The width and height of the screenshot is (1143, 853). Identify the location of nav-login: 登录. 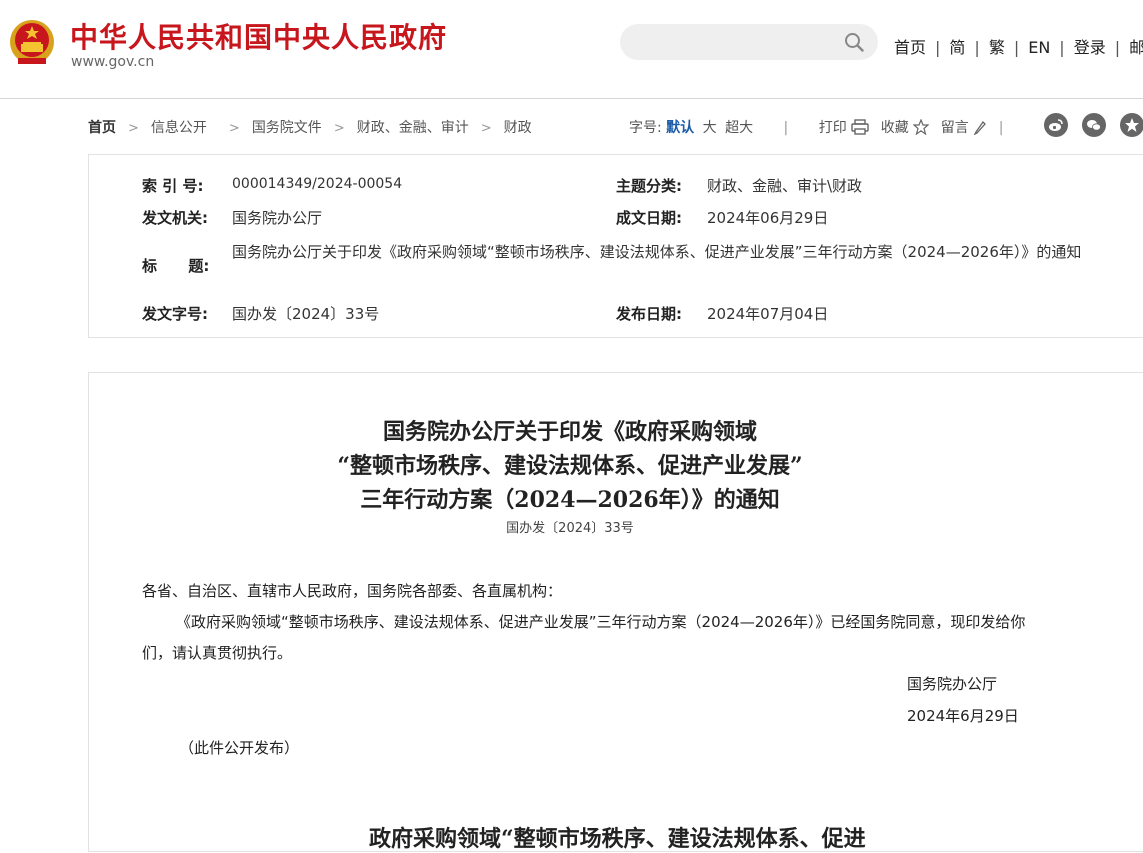
(1090, 47).